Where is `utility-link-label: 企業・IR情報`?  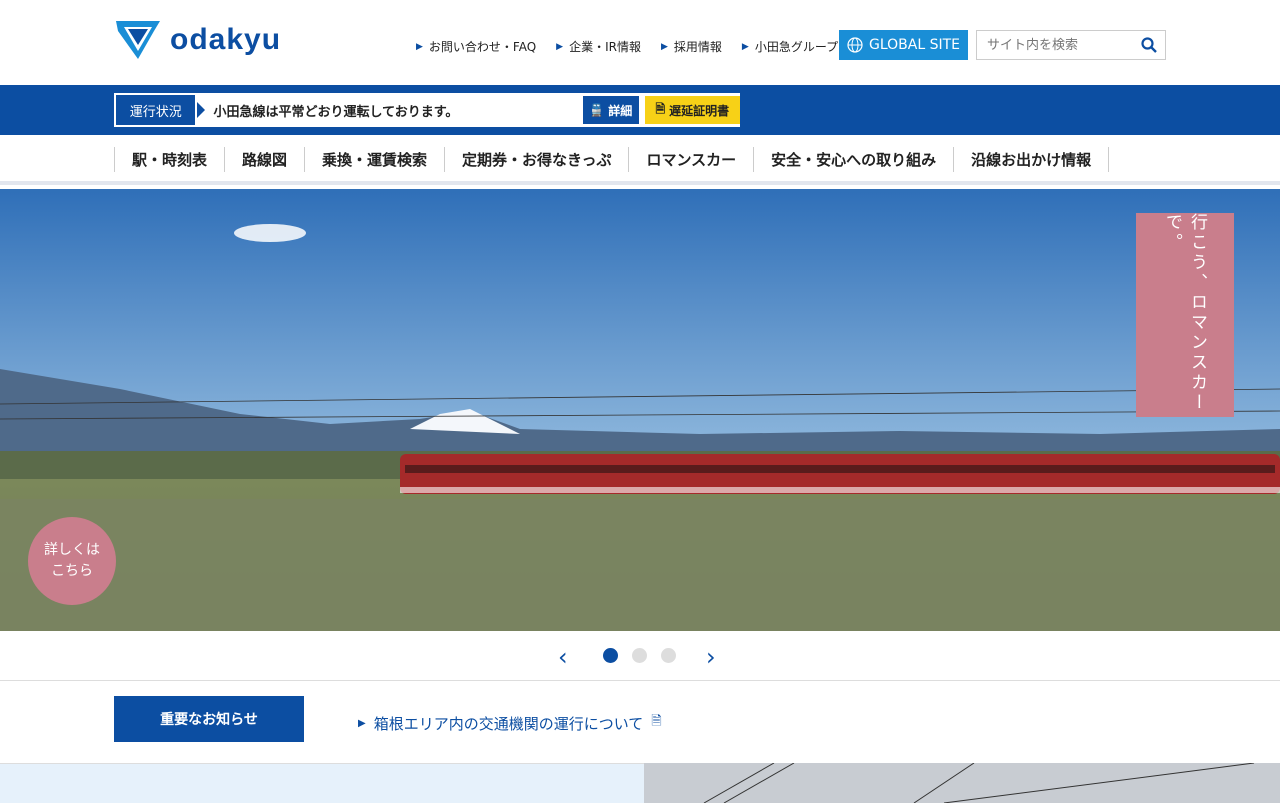
utility-link-label: 企業・IR情報 is located at coordinates (605, 47).